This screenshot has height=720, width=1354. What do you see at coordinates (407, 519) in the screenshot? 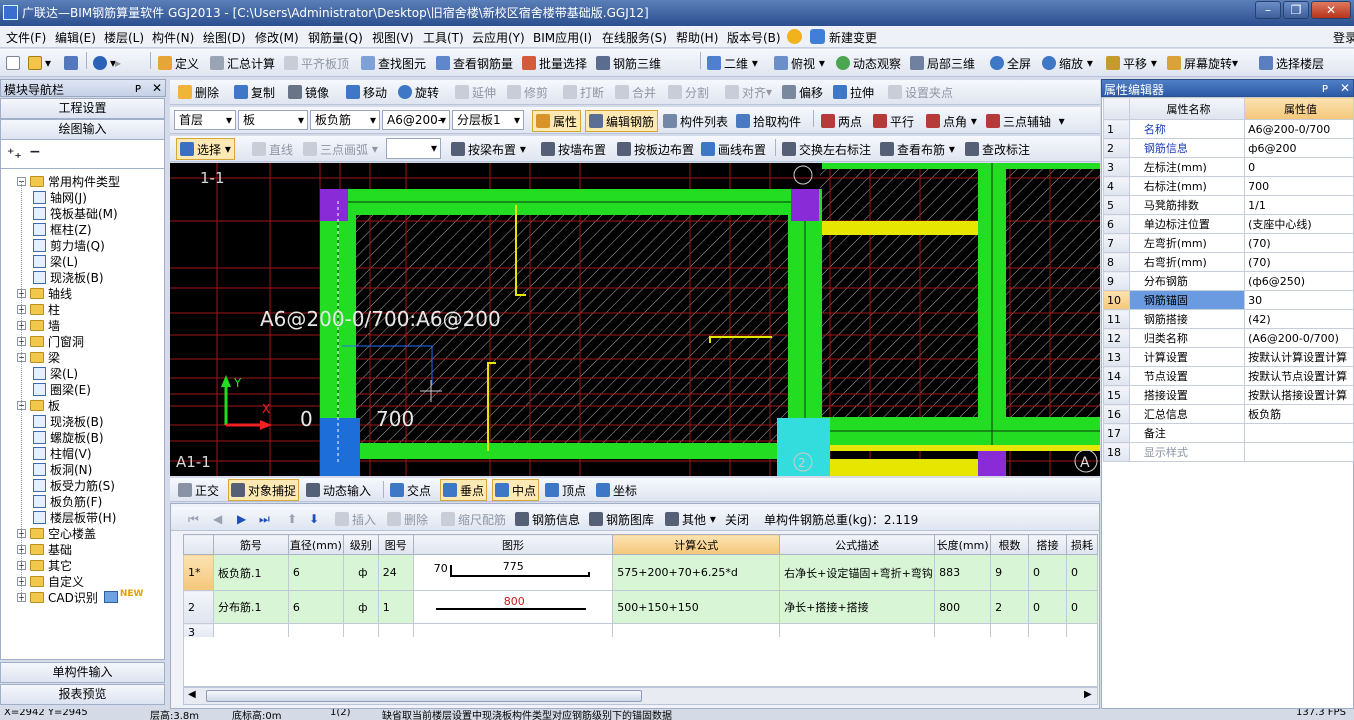
I see `delete-row-button: 删除` at bounding box center [407, 519].